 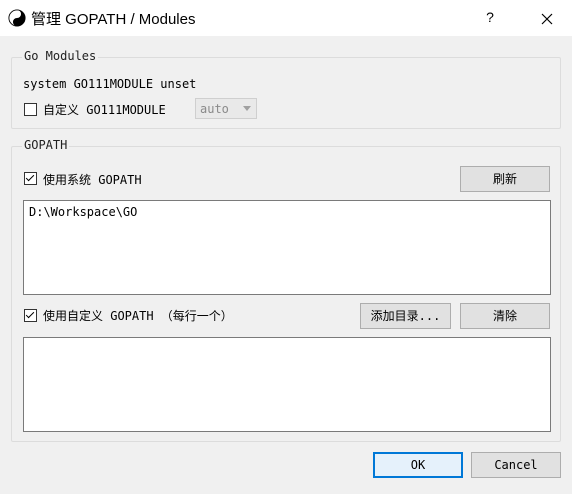 What do you see at coordinates (92, 179) in the screenshot?
I see `use-system-gopath-label: 使用系统 GOPATH` at bounding box center [92, 179].